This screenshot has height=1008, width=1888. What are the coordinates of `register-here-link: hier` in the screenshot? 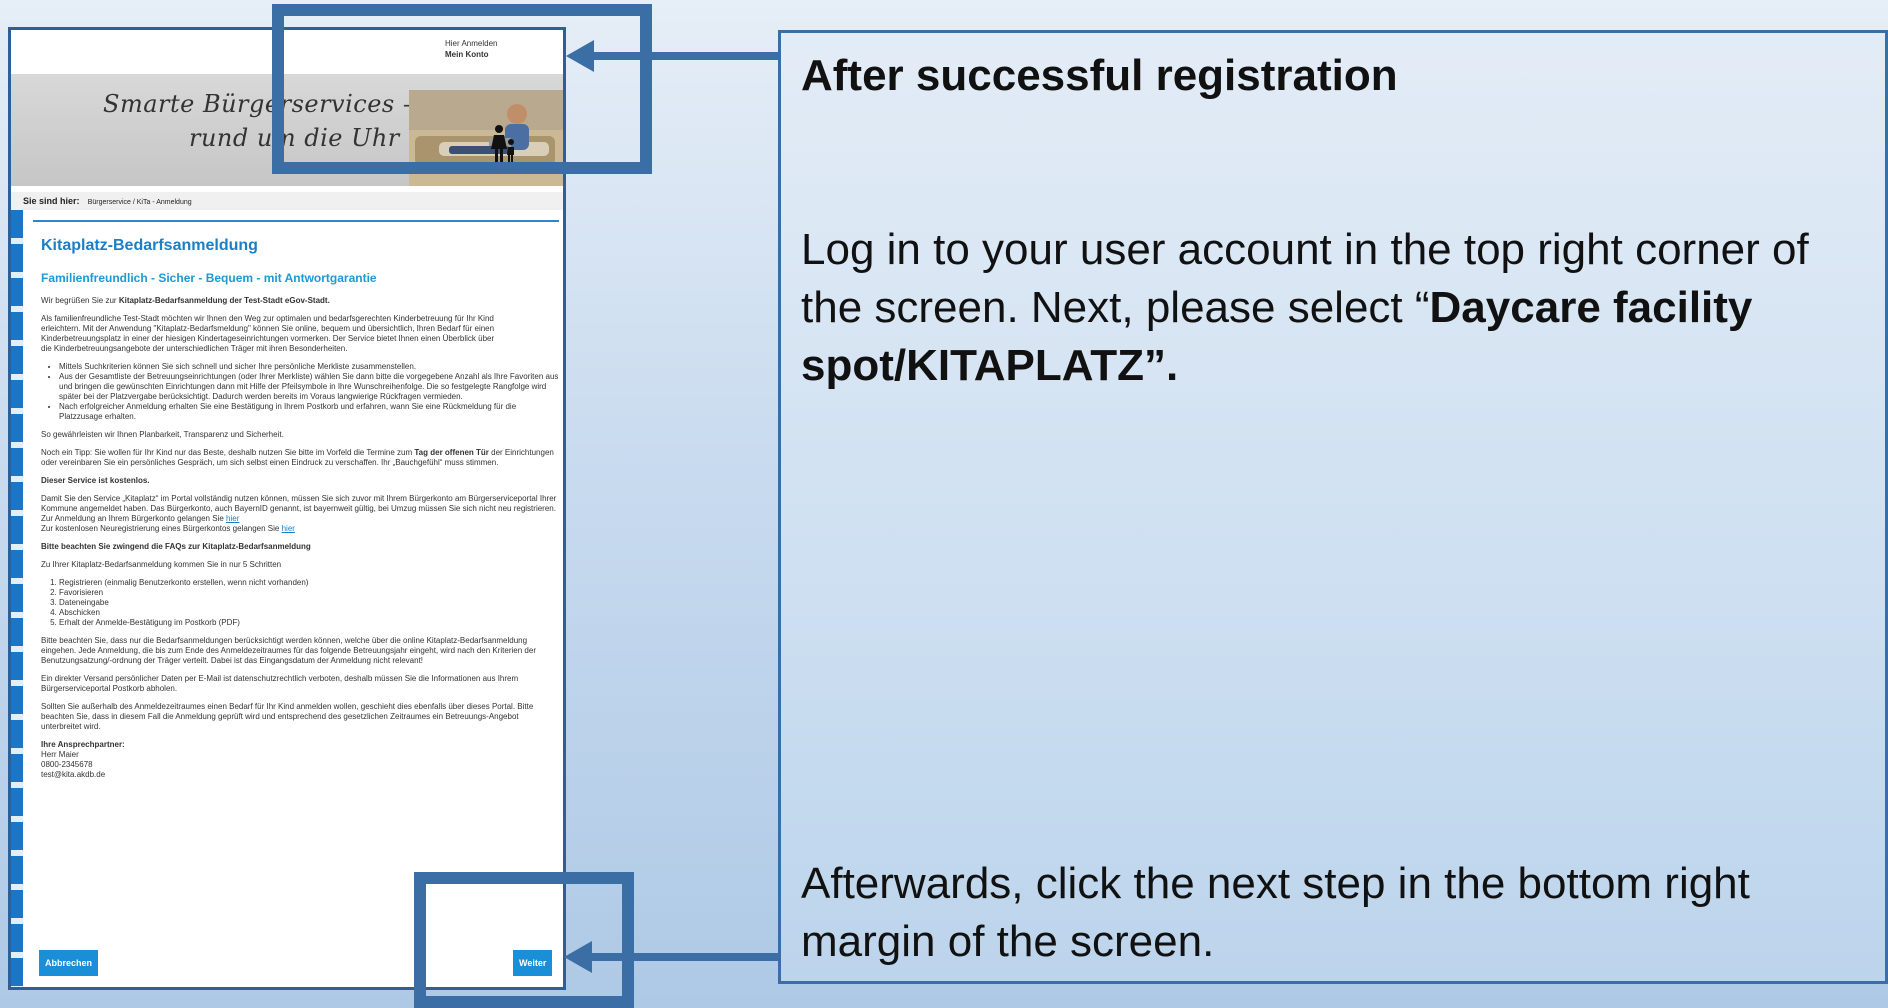 It's located at (288, 528).